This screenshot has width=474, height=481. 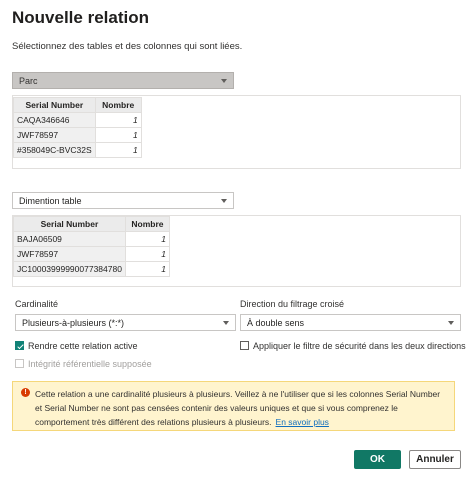 What do you see at coordinates (90, 364) in the screenshot?
I see `referential-integrity-label: Intégrité référentielle supposée` at bounding box center [90, 364].